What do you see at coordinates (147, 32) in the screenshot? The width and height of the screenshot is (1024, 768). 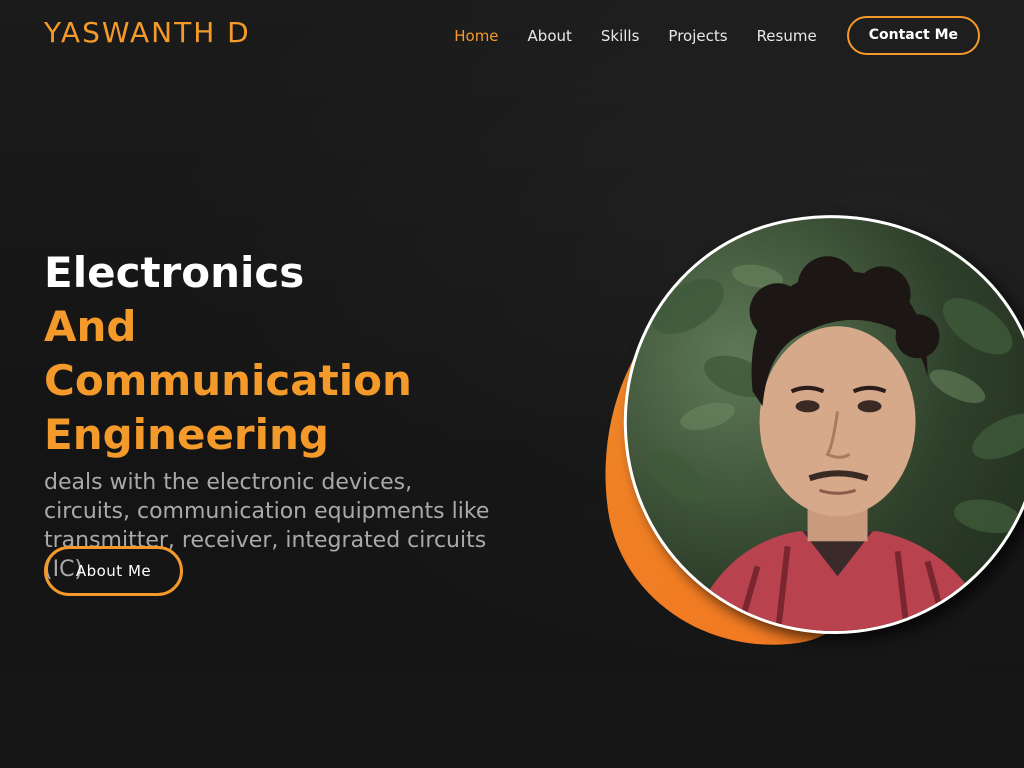 I see `site-logo: YASWANTH D` at bounding box center [147, 32].